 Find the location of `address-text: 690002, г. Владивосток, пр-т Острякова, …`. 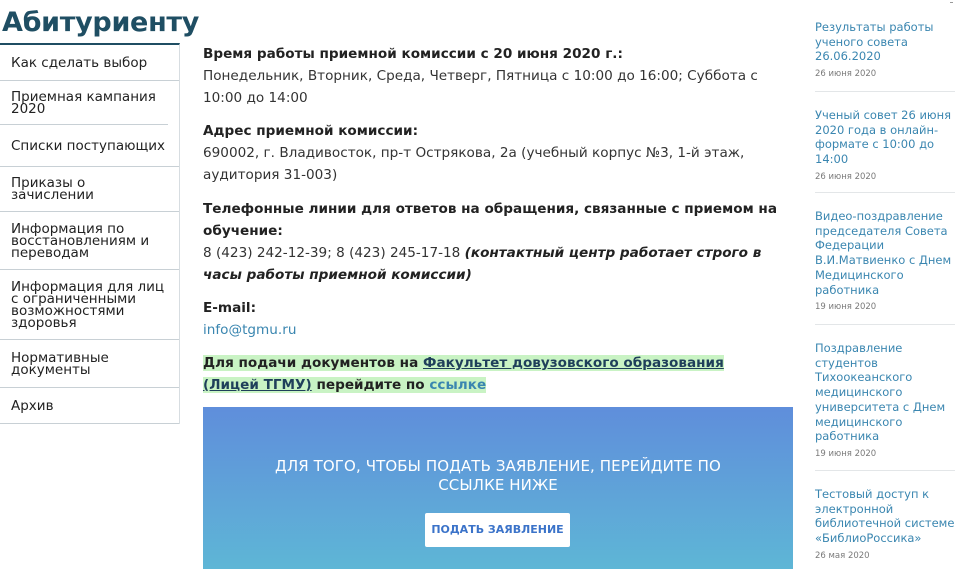

address-text: 690002, г. Владивосток, пр-т Острякова, … is located at coordinates (474, 164).